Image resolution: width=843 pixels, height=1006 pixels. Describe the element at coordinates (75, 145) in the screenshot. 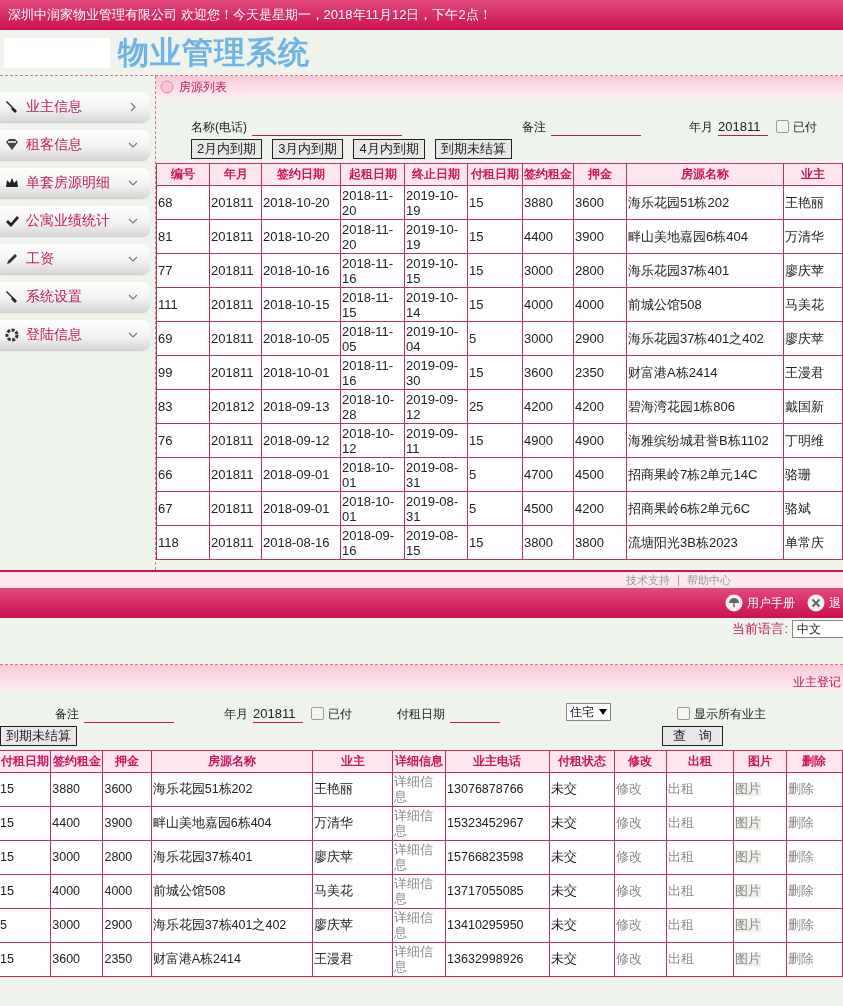

I see `sidebar-item: 租客信息` at that location.